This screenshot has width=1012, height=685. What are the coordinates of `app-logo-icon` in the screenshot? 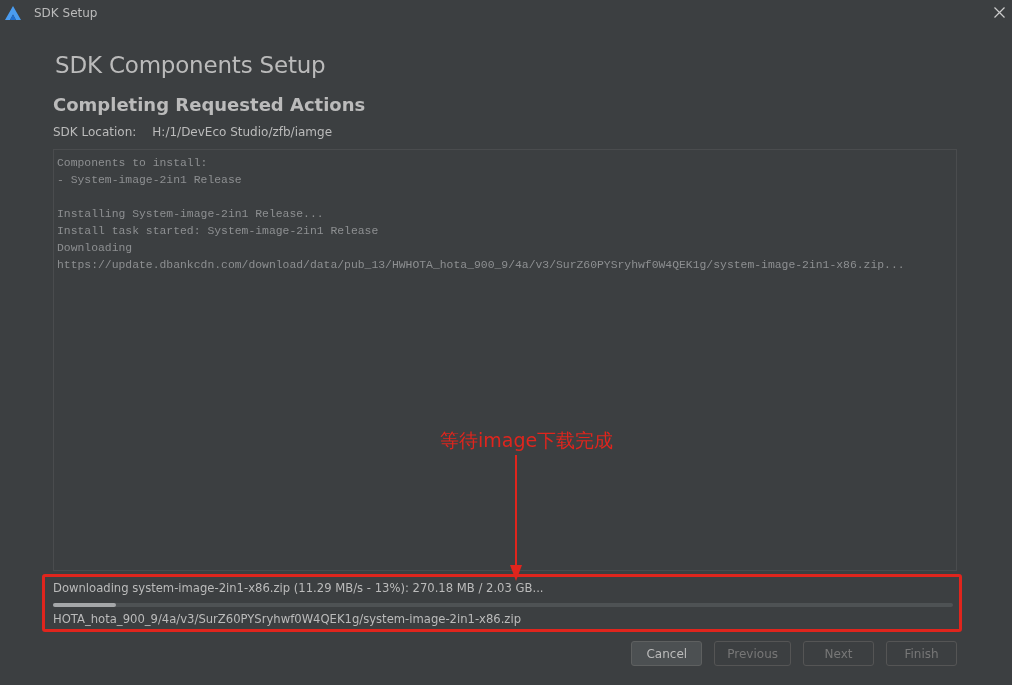 It's located at (13, 12).